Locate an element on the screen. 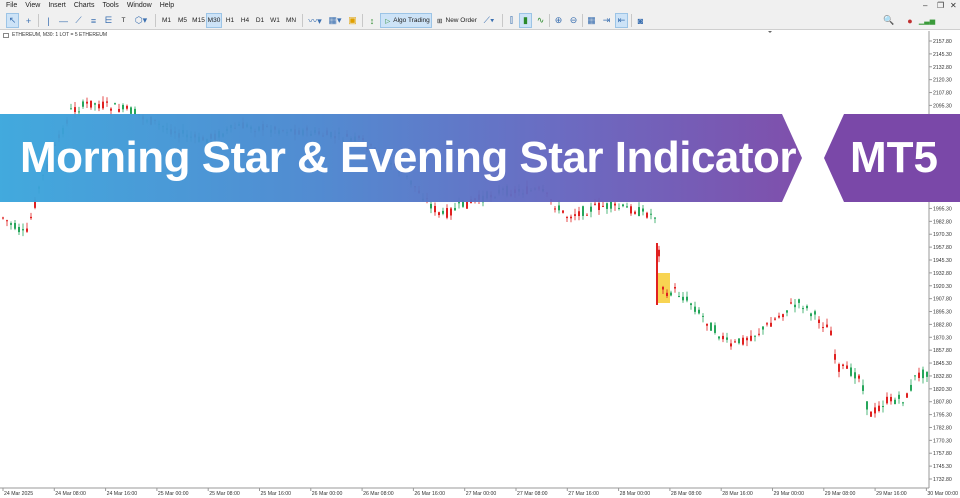 The height and width of the screenshot is (498, 960). timeframe-m15: M15 is located at coordinates (198, 20).